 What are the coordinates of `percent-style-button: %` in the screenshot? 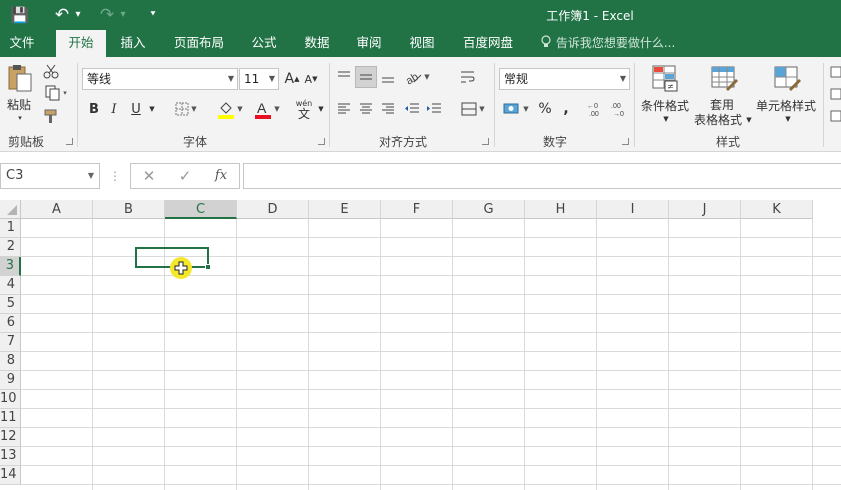 It's located at (545, 109).